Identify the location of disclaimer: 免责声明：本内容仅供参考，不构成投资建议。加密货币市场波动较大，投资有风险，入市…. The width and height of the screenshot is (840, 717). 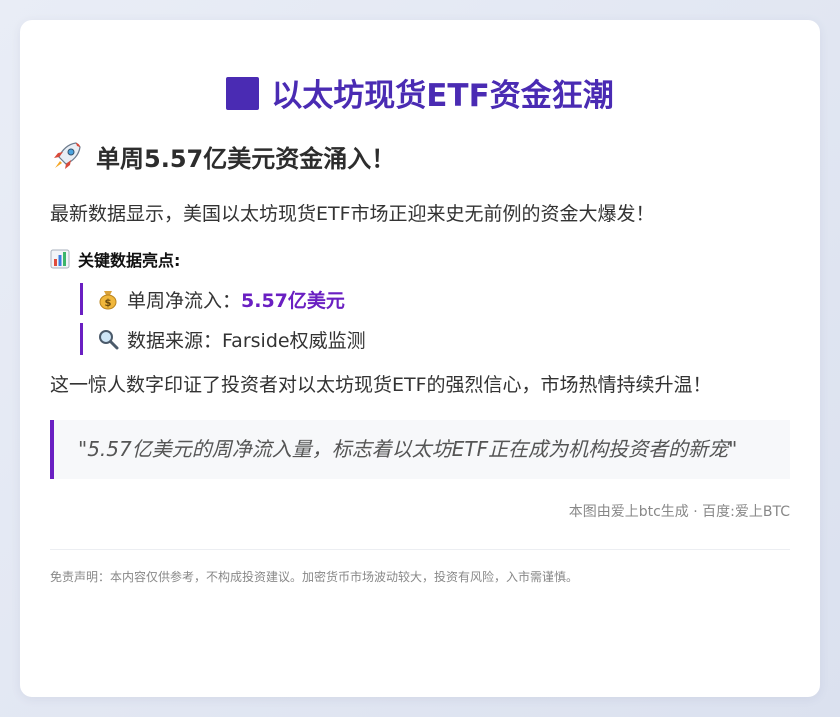
(314, 577).